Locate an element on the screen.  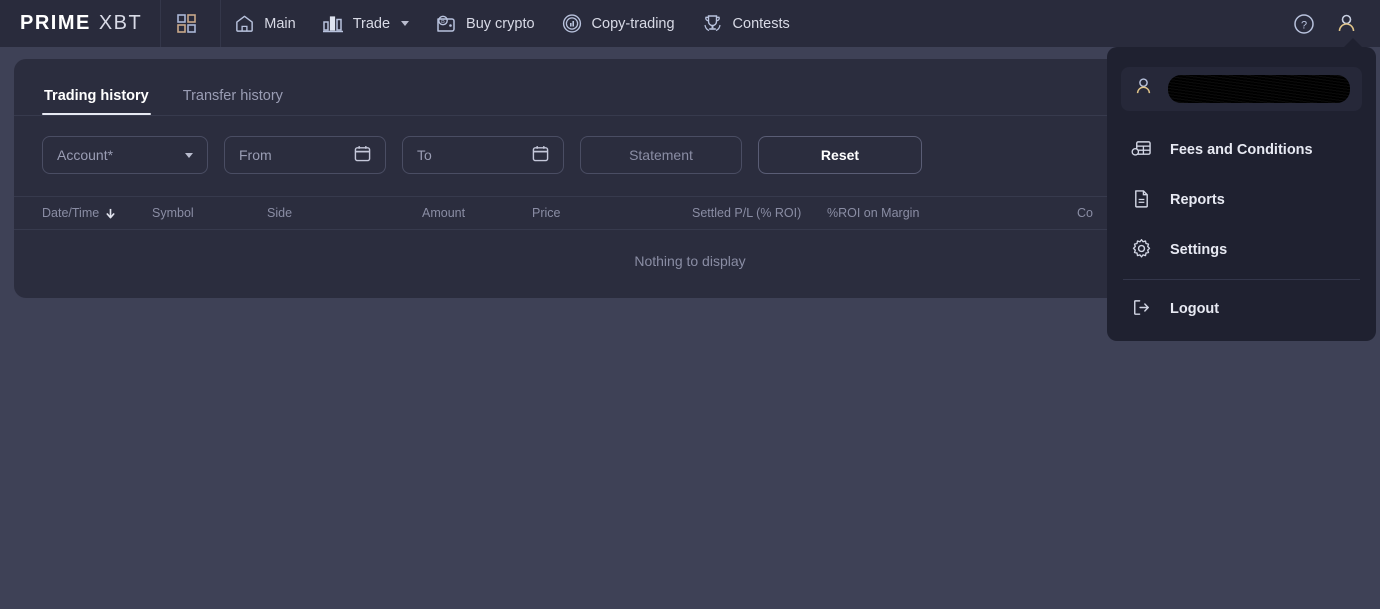
column-header-datetime: Date/Time is located at coordinates (97, 213).